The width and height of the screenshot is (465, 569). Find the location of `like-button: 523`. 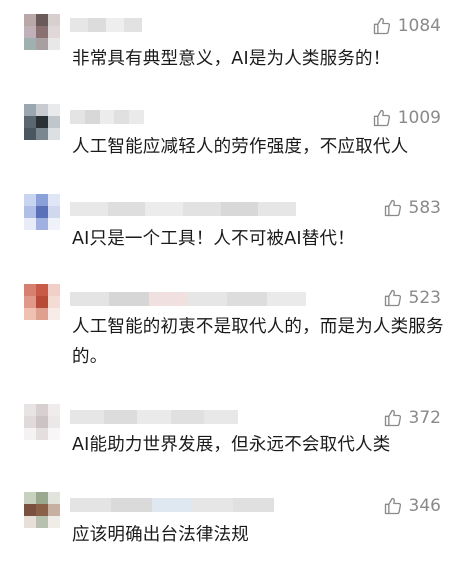

like-button: 523 is located at coordinates (412, 298).